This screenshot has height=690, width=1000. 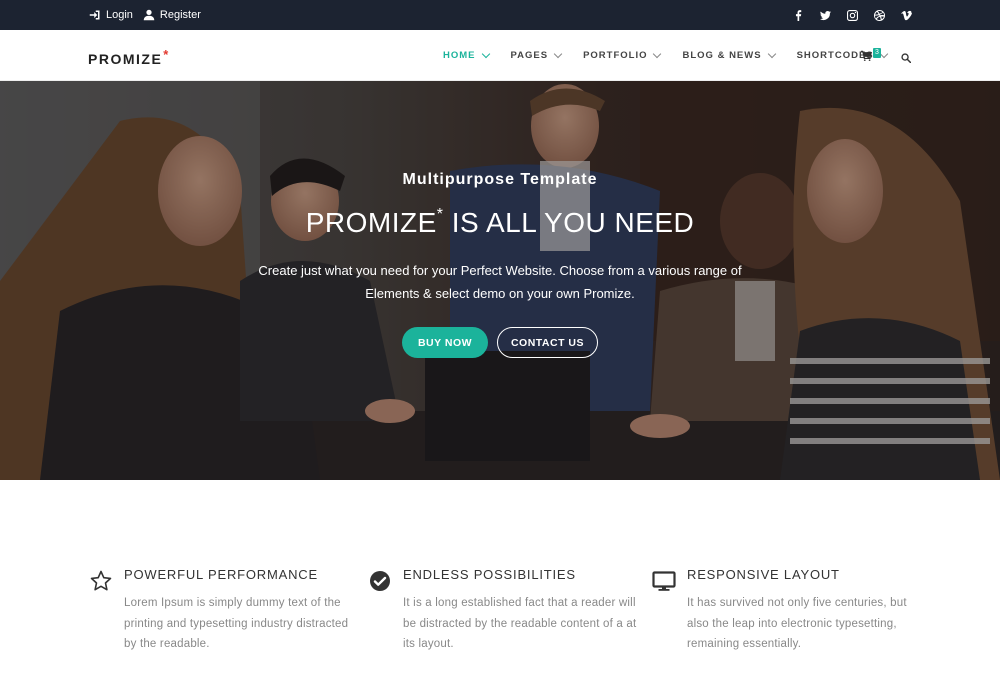 What do you see at coordinates (547, 342) in the screenshot?
I see `contact-us-button: CONTACT US` at bounding box center [547, 342].